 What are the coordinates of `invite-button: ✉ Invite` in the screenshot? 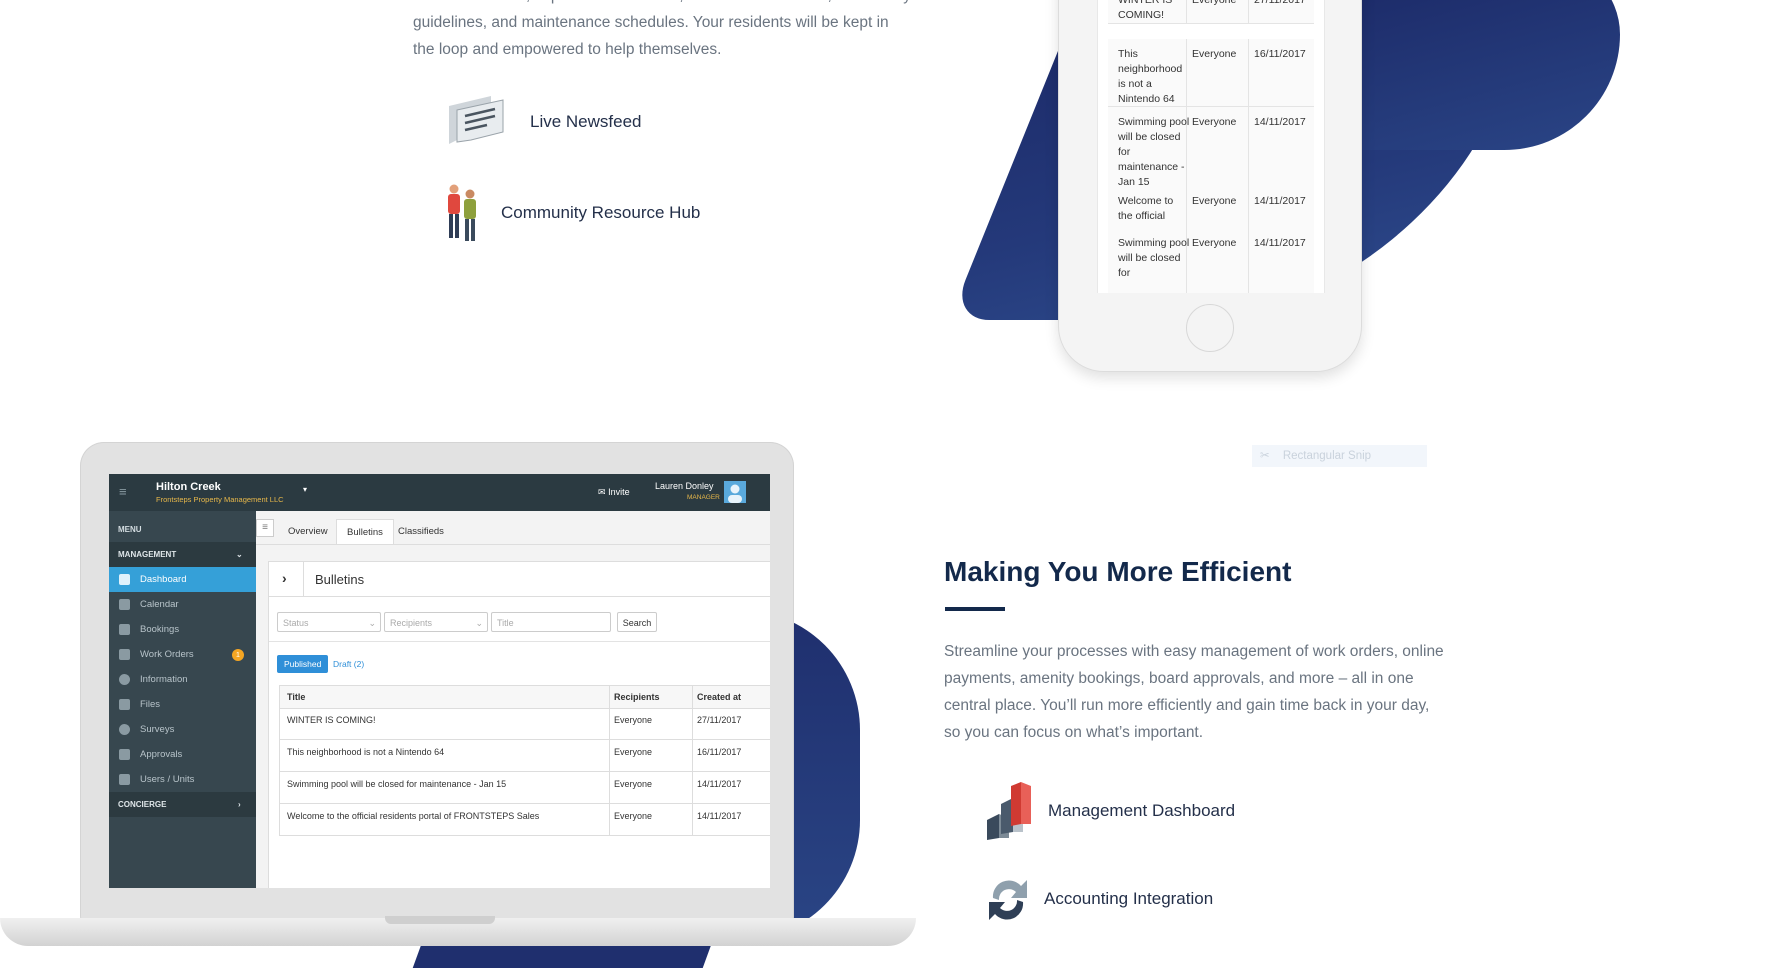 It's located at (614, 492).